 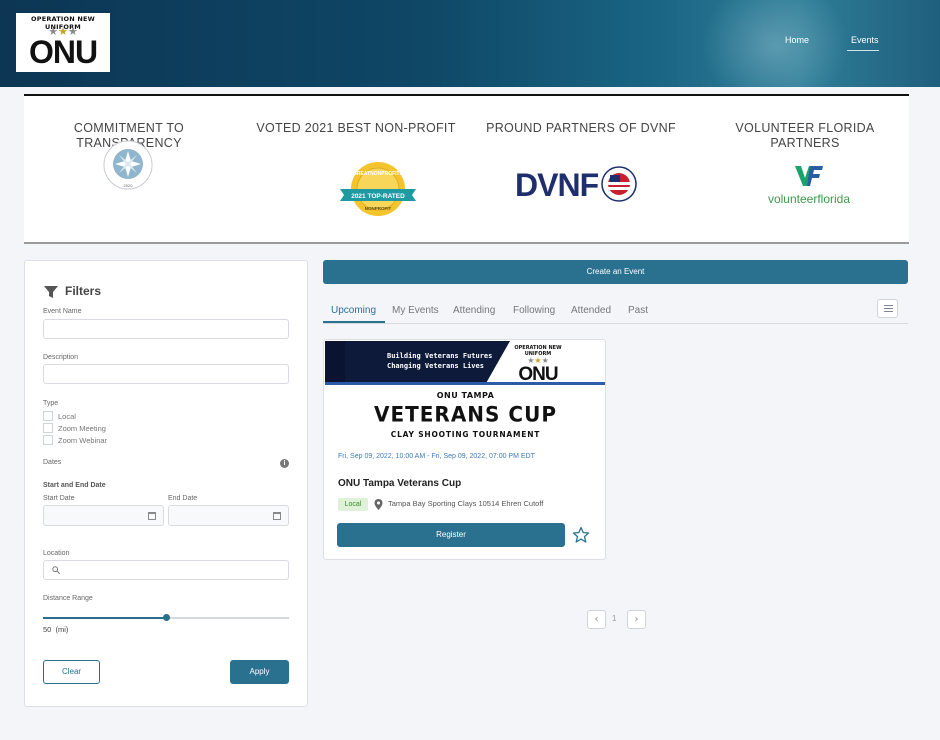 What do you see at coordinates (353, 504) in the screenshot?
I see `event-type-badge: Local` at bounding box center [353, 504].